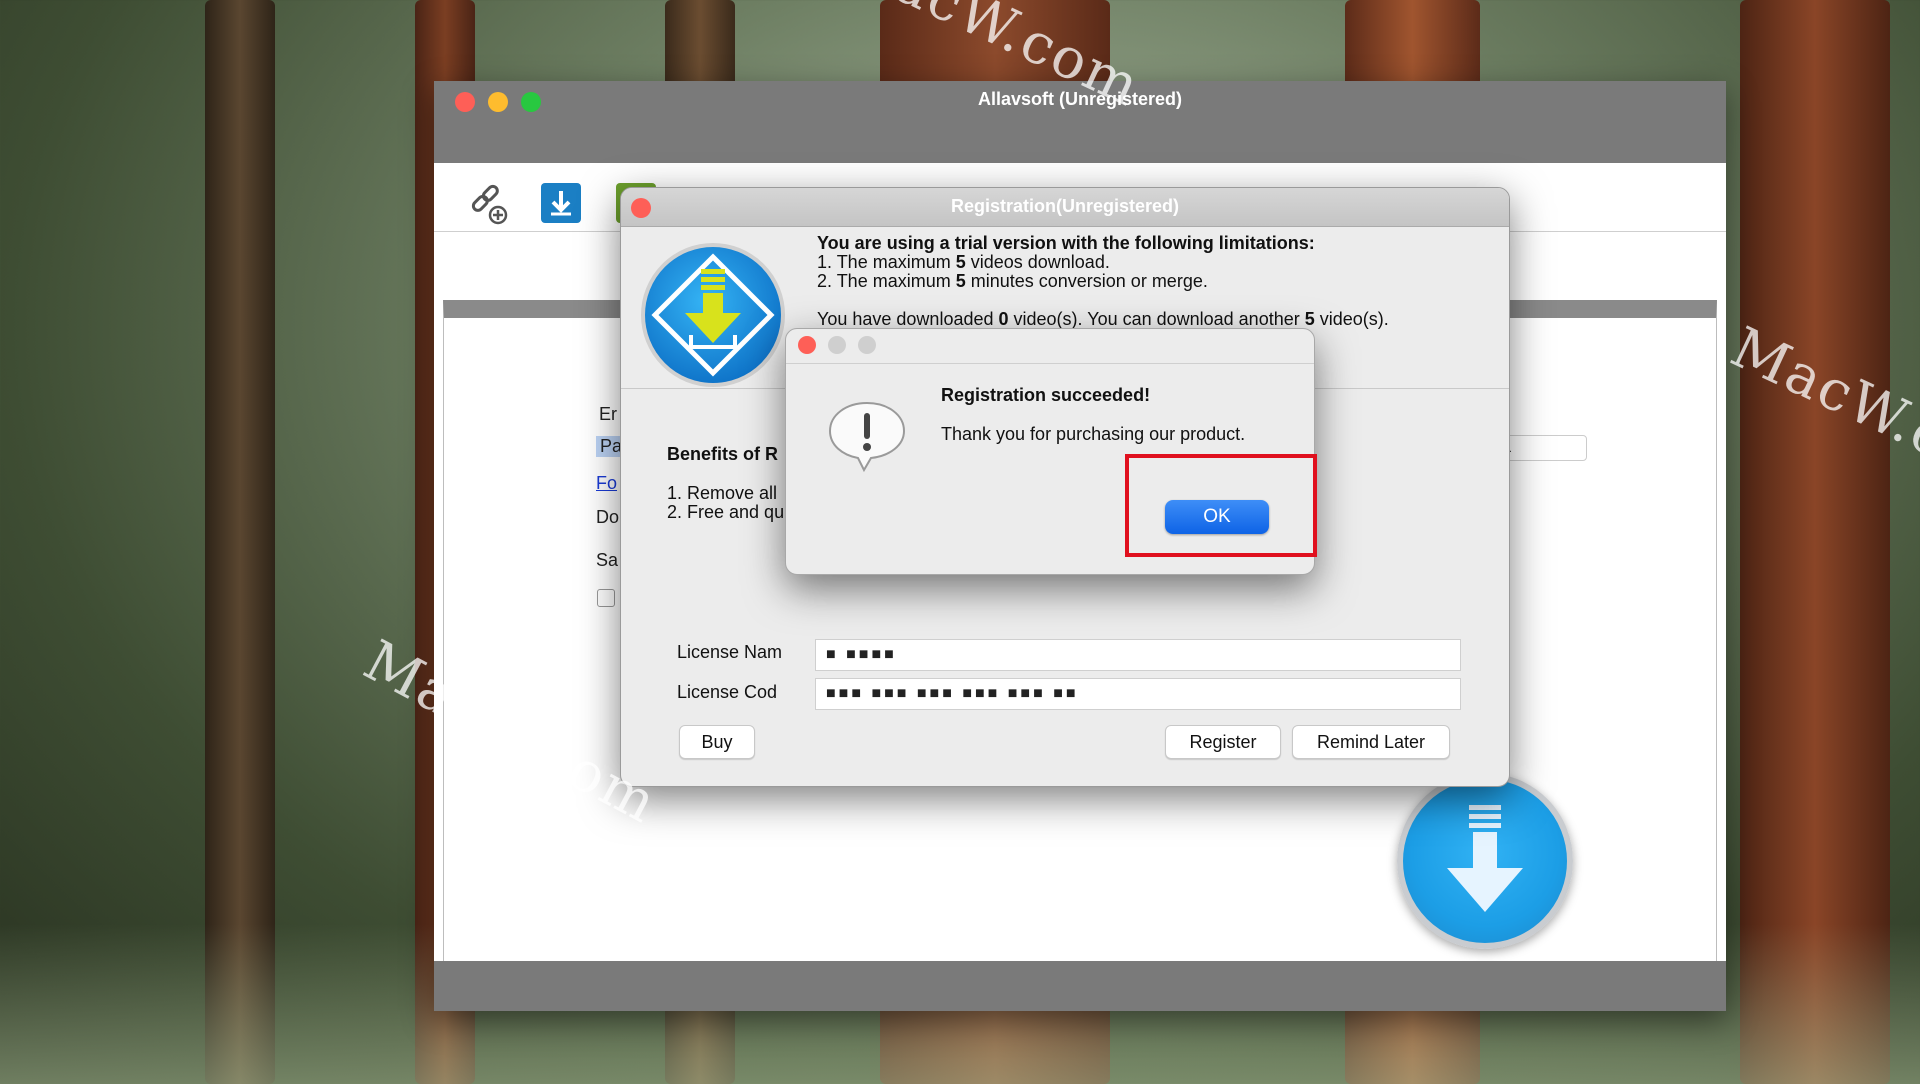  I want to click on download-icon, so click(561, 203).